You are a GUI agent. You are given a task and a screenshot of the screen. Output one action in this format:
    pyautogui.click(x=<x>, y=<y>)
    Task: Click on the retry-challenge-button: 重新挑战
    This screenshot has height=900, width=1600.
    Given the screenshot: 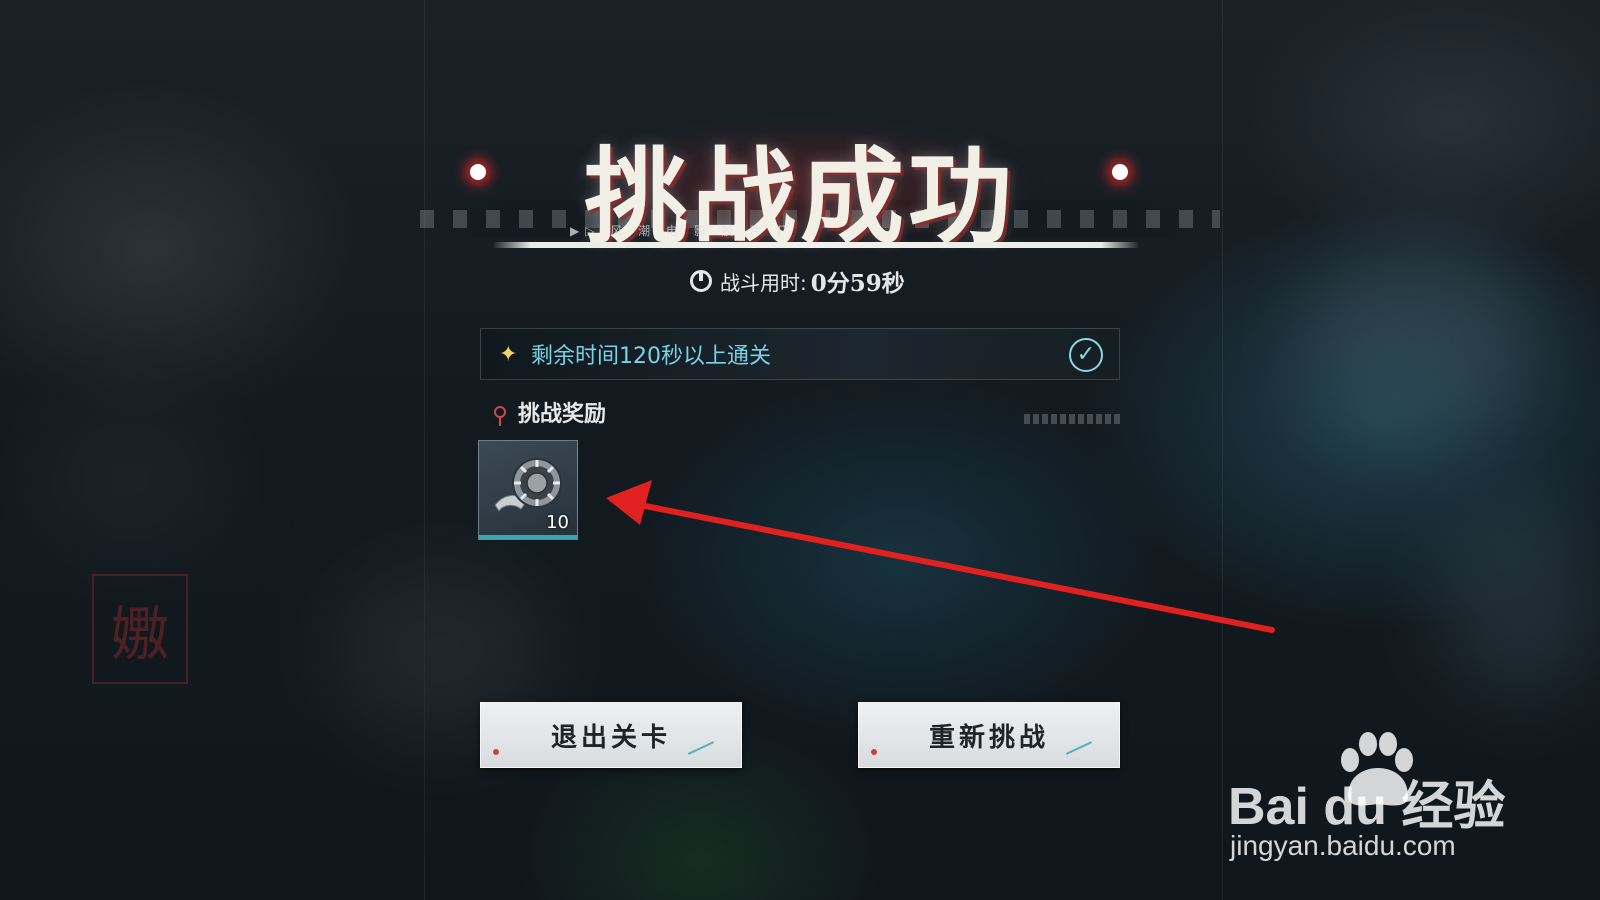 What is the action you would take?
    pyautogui.click(x=989, y=735)
    